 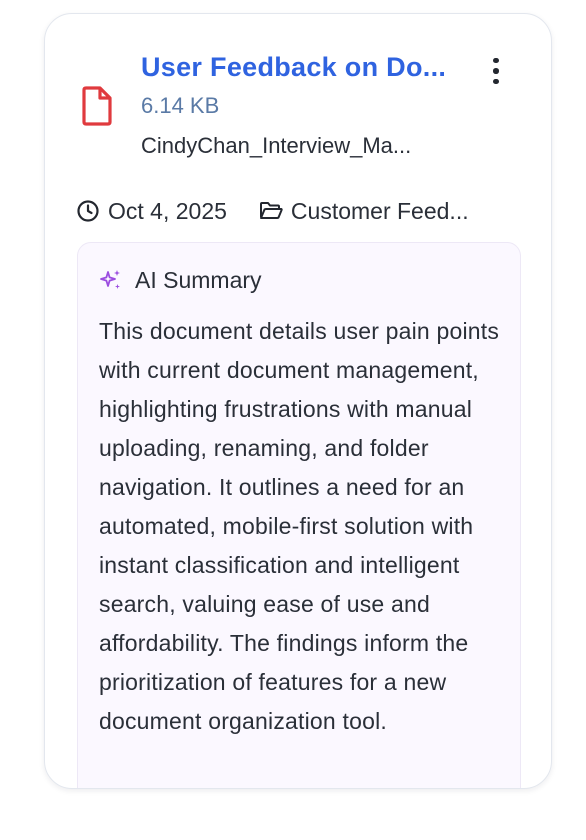 I want to click on ai-summary-header: AI Summary, so click(x=299, y=280).